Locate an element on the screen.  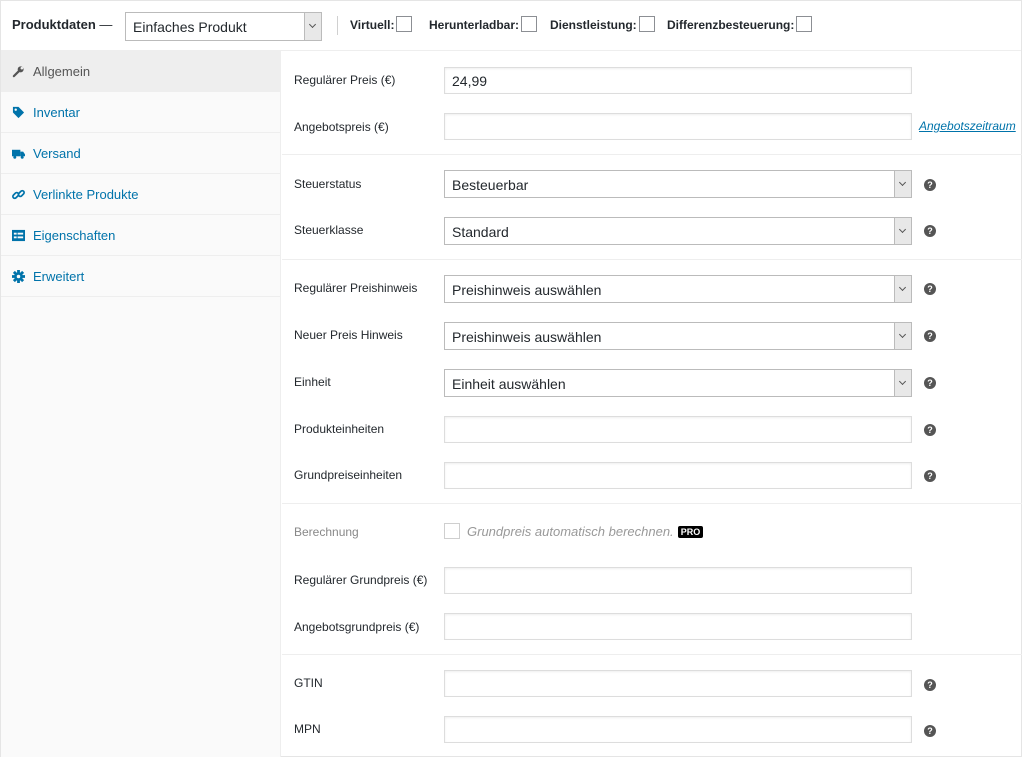
sale-price-input is located at coordinates (678, 126).